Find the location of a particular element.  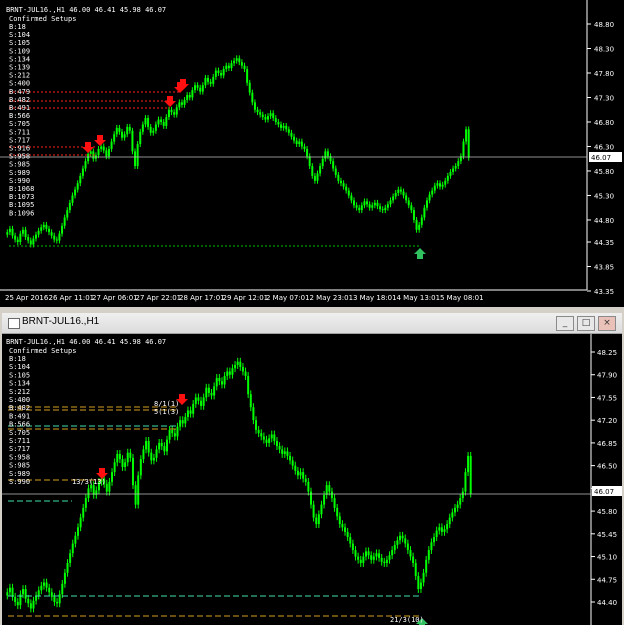

minimize-button: _ is located at coordinates (565, 323).